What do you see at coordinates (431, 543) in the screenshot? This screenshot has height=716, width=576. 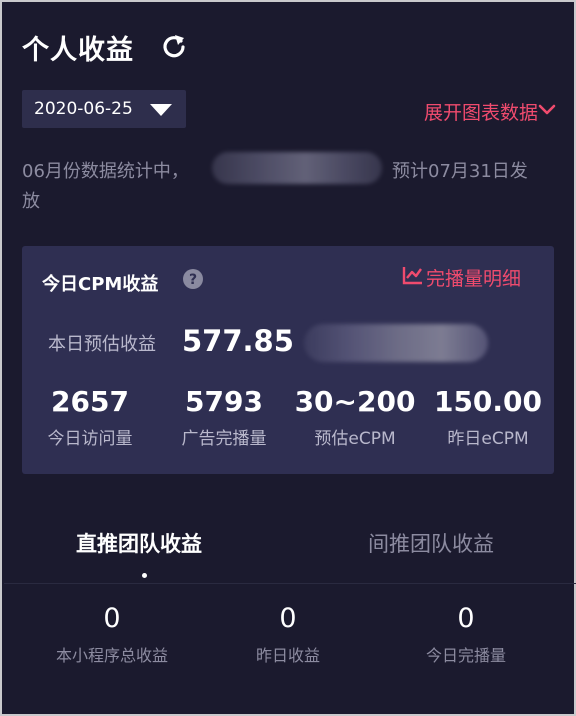 I see `tab-indirect-team: 间推团队收益` at bounding box center [431, 543].